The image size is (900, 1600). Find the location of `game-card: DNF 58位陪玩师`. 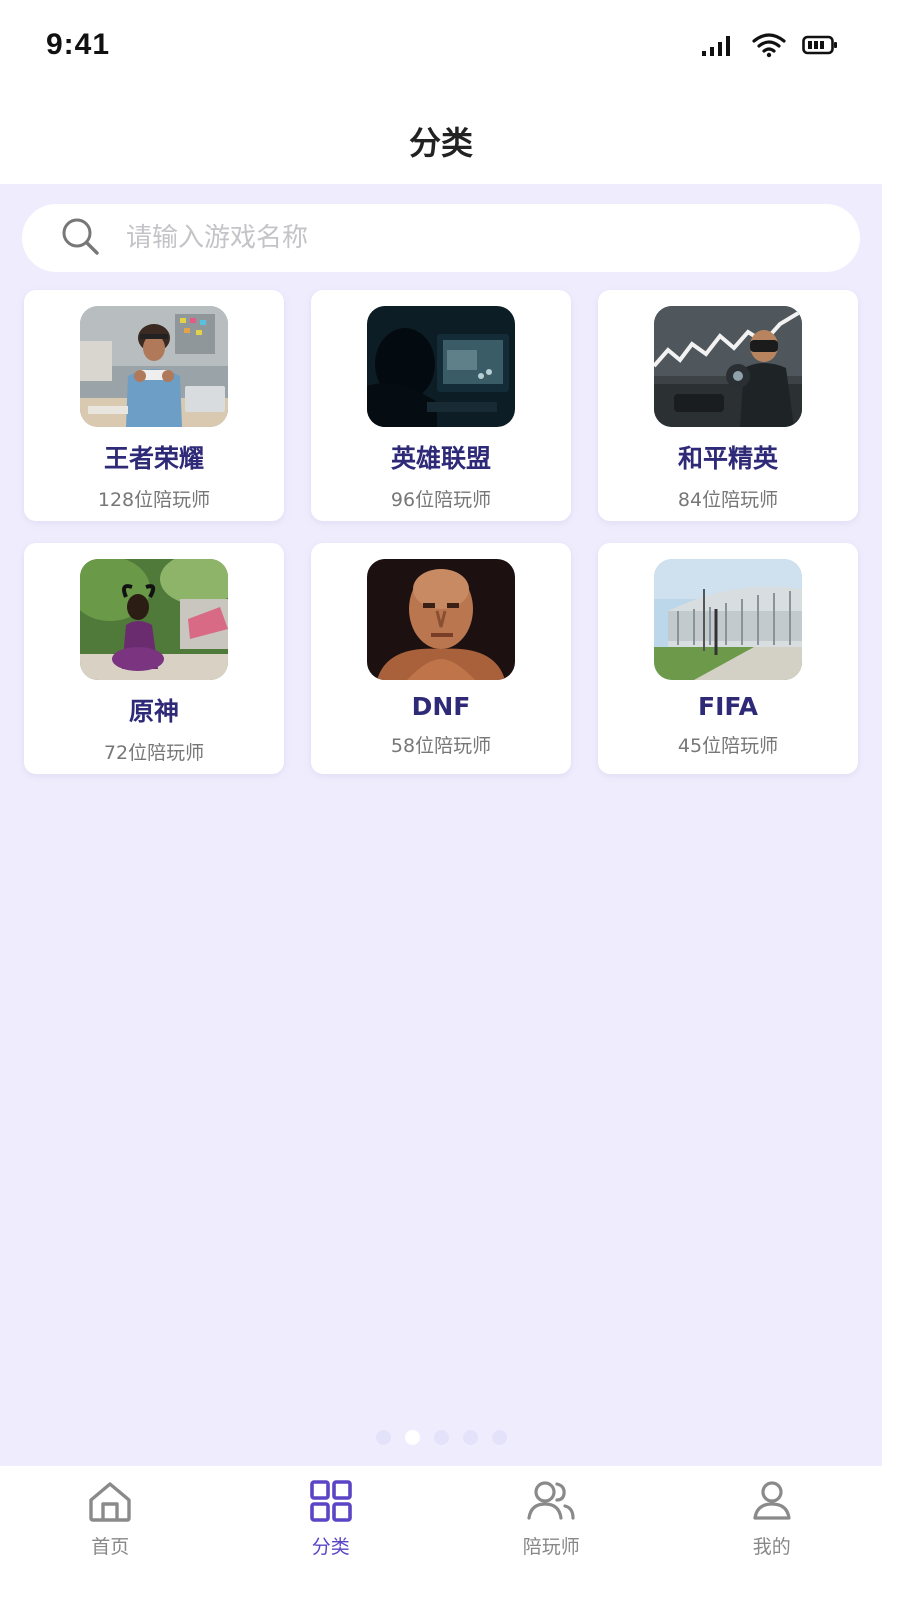

game-card: DNF 58位陪玩师 is located at coordinates (441, 658).